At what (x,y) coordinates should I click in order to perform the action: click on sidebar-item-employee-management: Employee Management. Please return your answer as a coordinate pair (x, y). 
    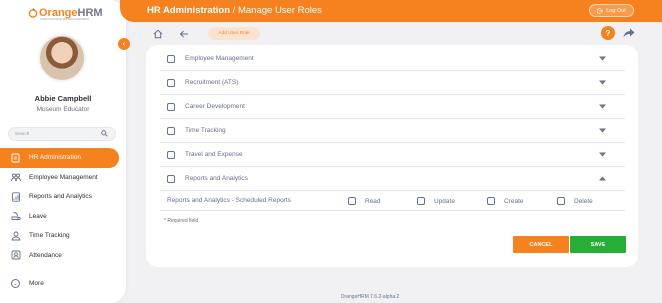
    Looking at the image, I should click on (63, 178).